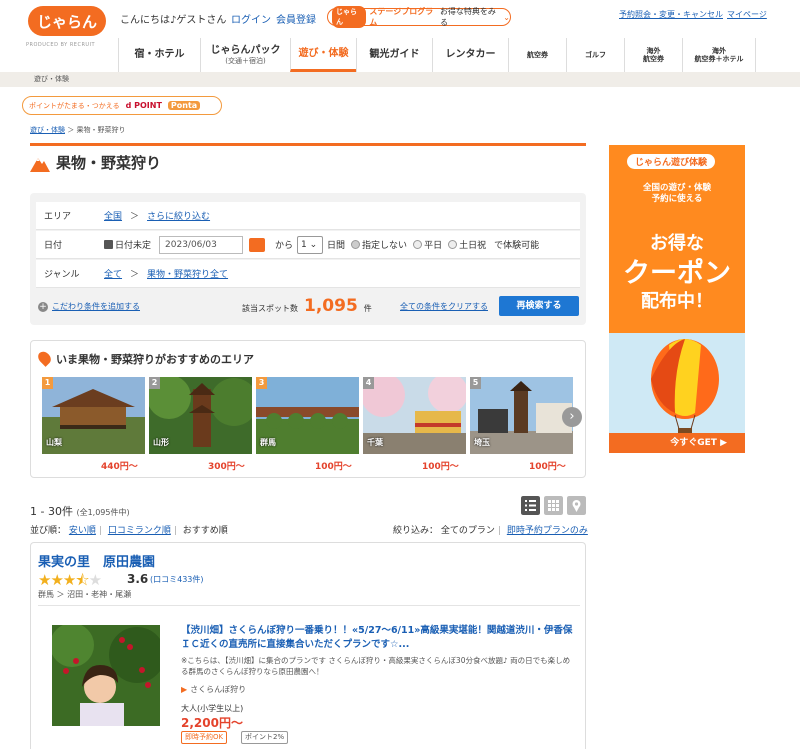 Image resolution: width=800 pixels, height=749 pixels. What do you see at coordinates (719, 55) in the screenshot?
I see `nav-overseas-air-hotel: 海外 航空券＋ホテル` at bounding box center [719, 55].